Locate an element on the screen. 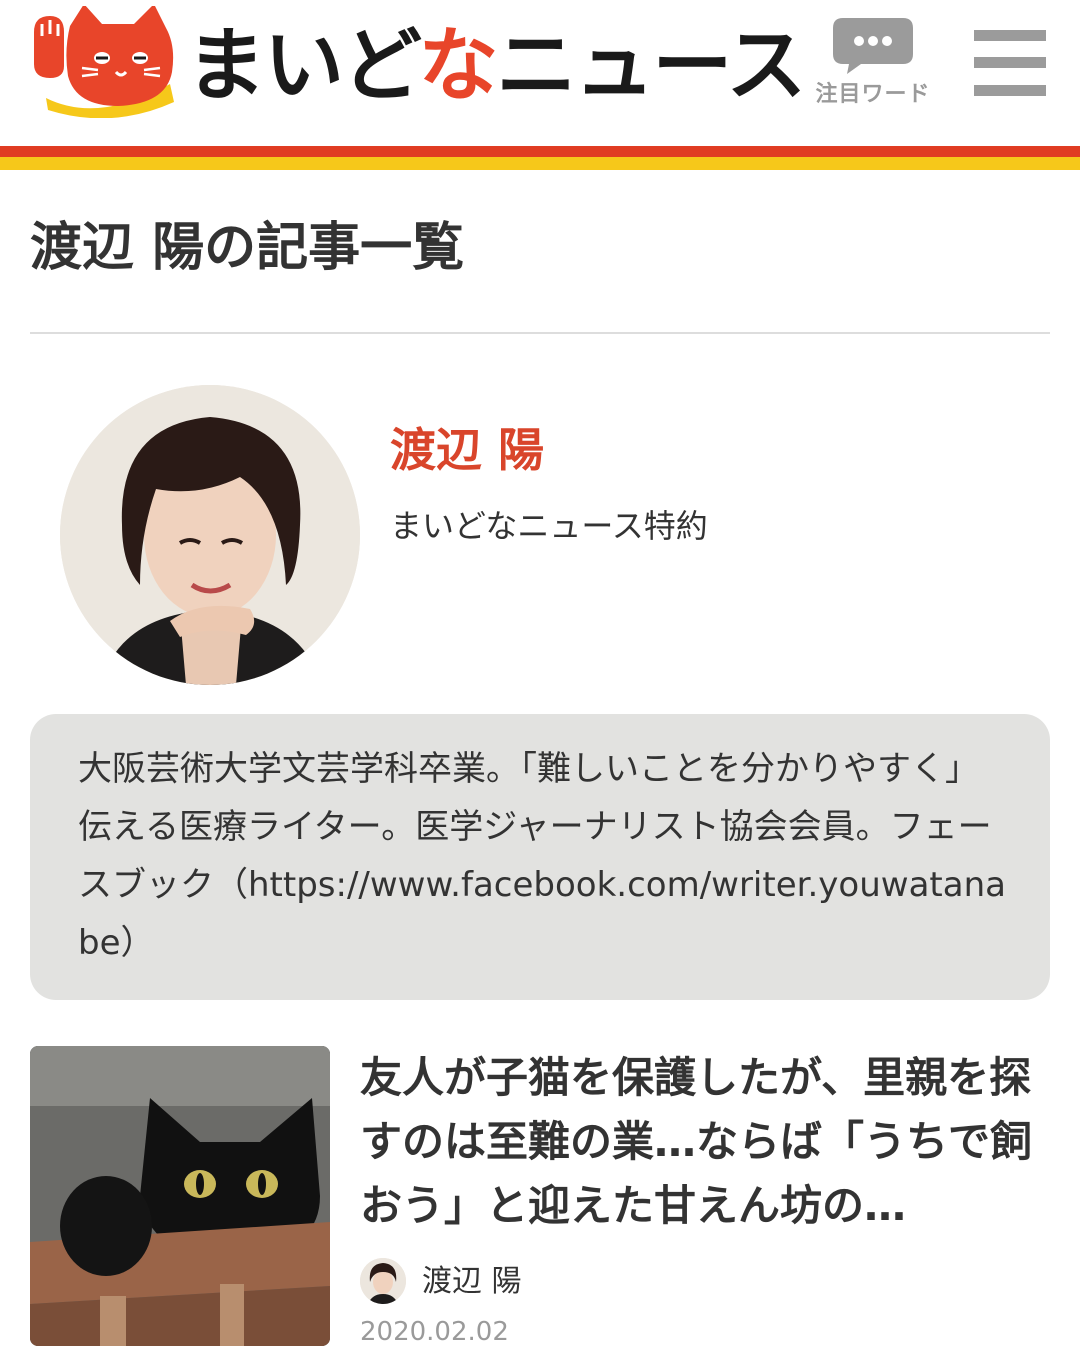 Image resolution: width=1080 pixels, height=1350 pixels. black-cat-photo is located at coordinates (180, 1196).